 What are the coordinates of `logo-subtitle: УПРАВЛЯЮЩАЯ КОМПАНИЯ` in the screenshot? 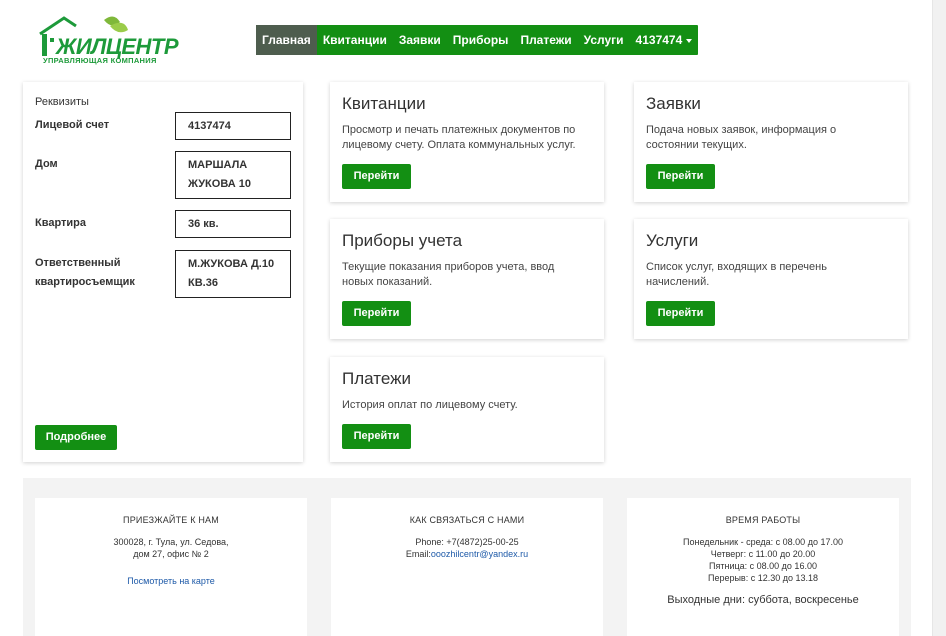 It's located at (100, 60).